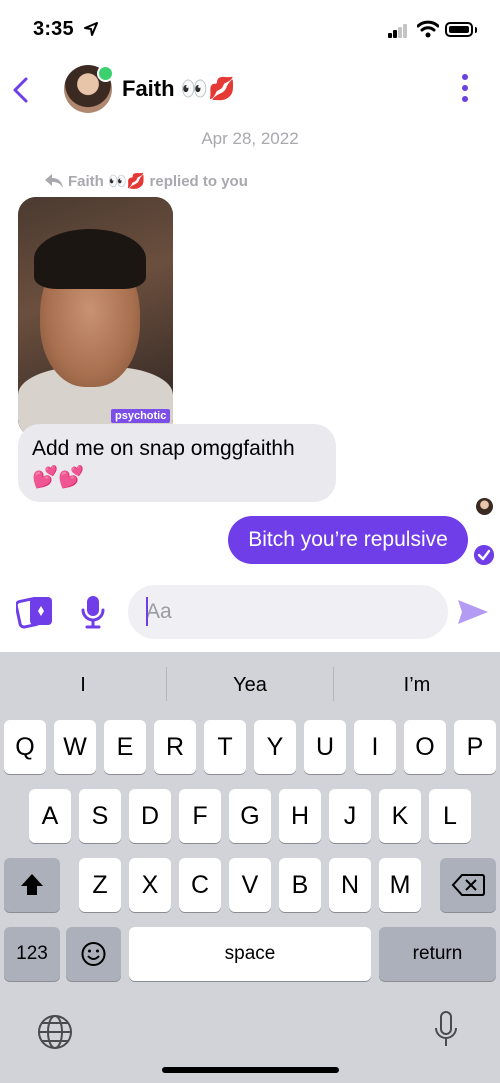 The height and width of the screenshot is (1083, 500). I want to click on wifi-icon, so click(428, 29).